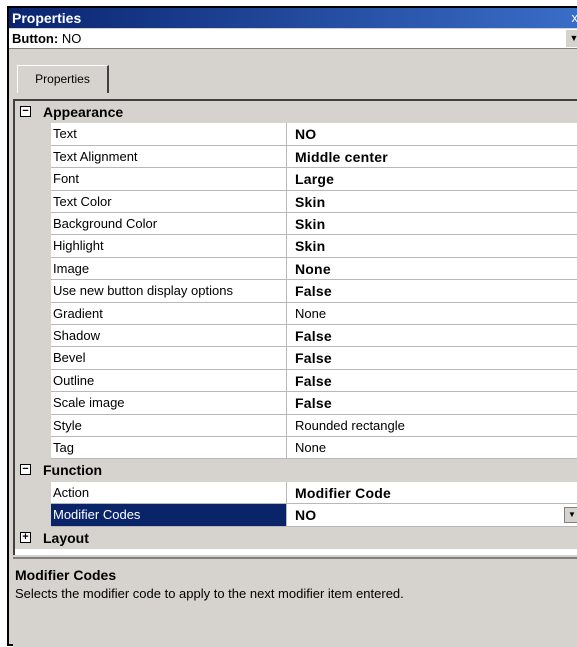 The height and width of the screenshot is (647, 577). Describe the element at coordinates (169, 313) in the screenshot. I see `property-name: Gradient` at that location.